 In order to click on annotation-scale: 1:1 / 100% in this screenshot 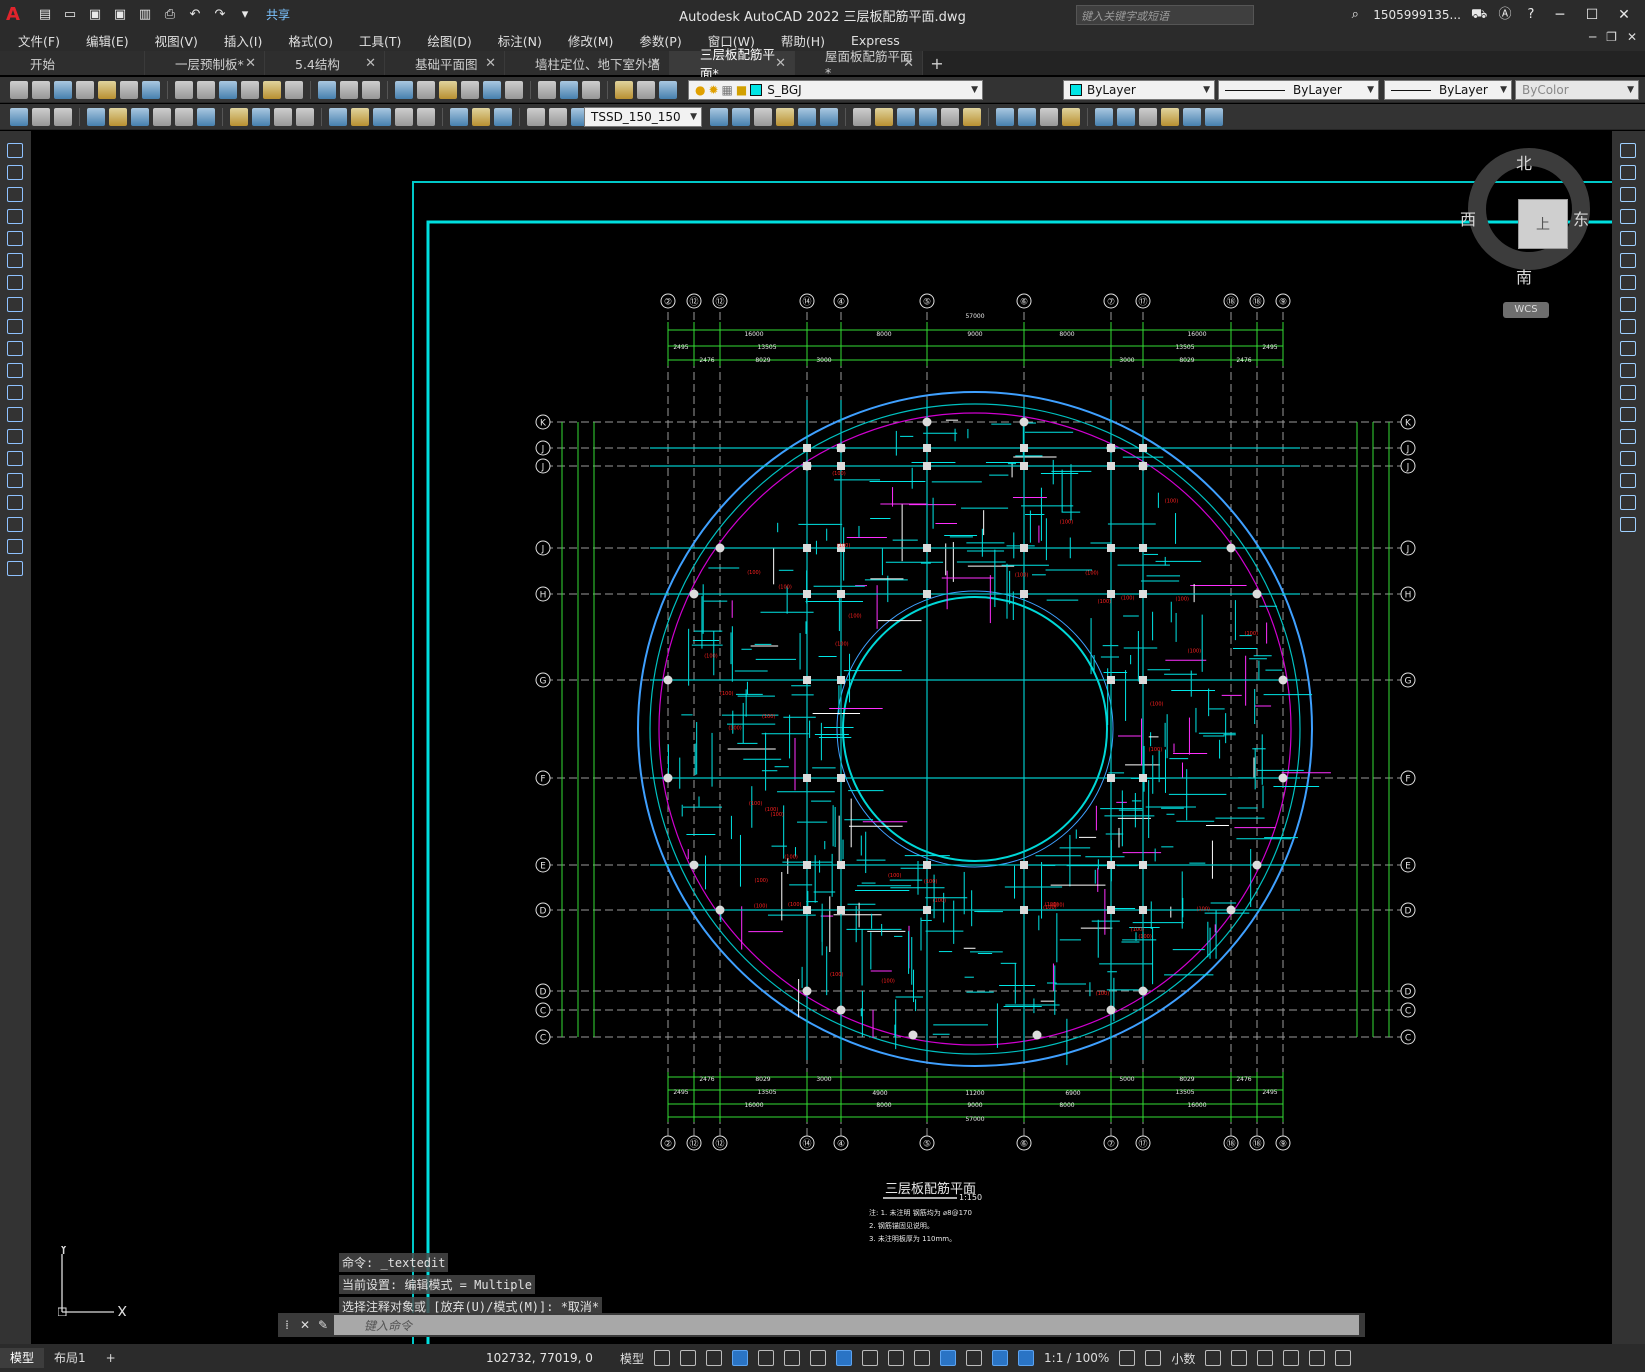, I will do `click(1076, 1358)`.